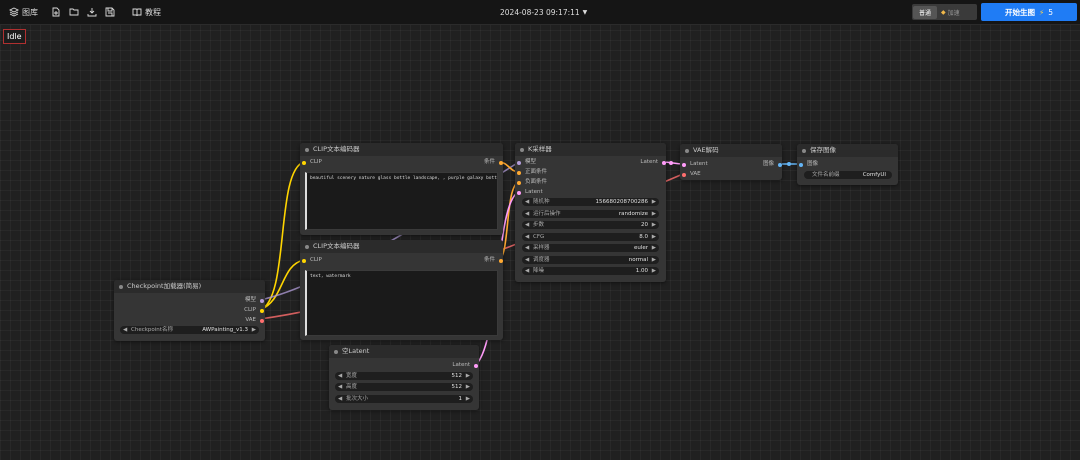 The width and height of the screenshot is (1080, 460). Describe the element at coordinates (404, 387) in the screenshot. I see `height-widget: ◀ 高度 512 ▶` at that location.